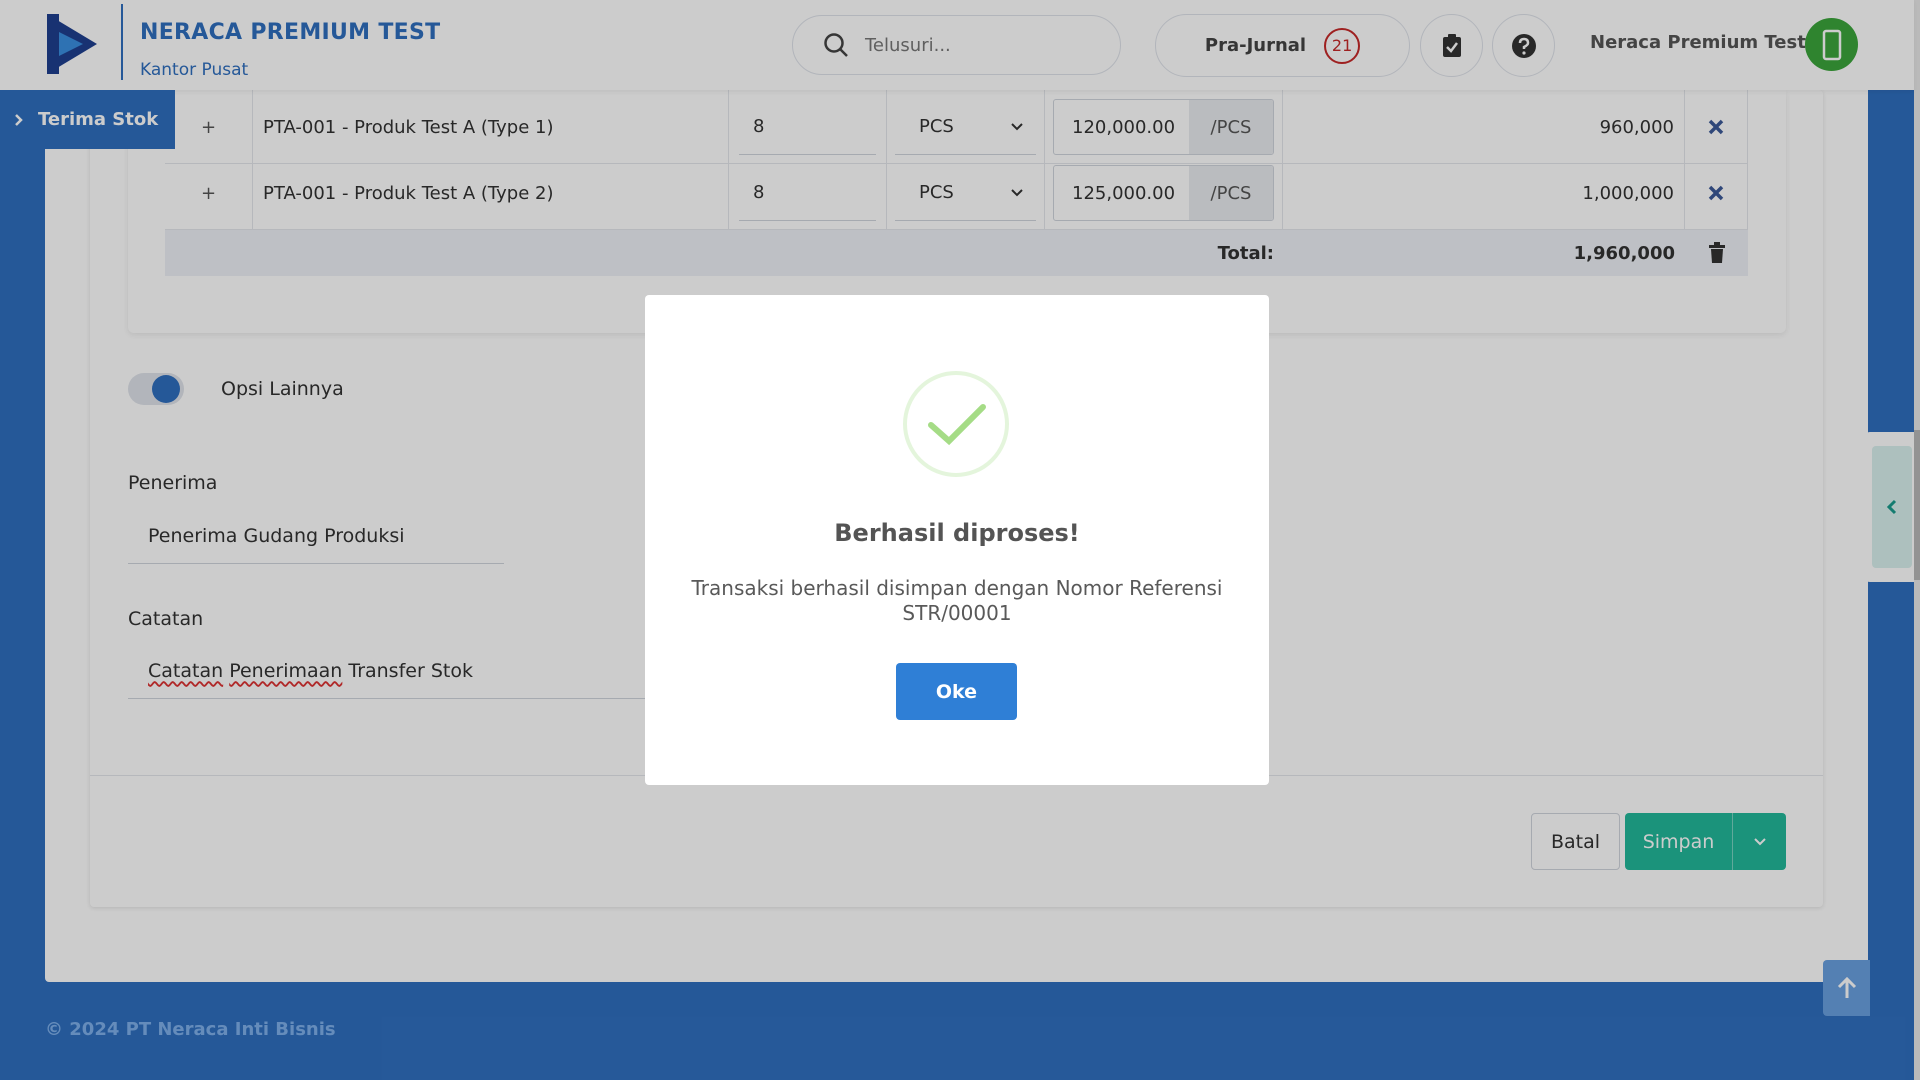 This screenshot has height=1080, width=1920. What do you see at coordinates (957, 533) in the screenshot?
I see `dialog-title: Berhasil diproses!` at bounding box center [957, 533].